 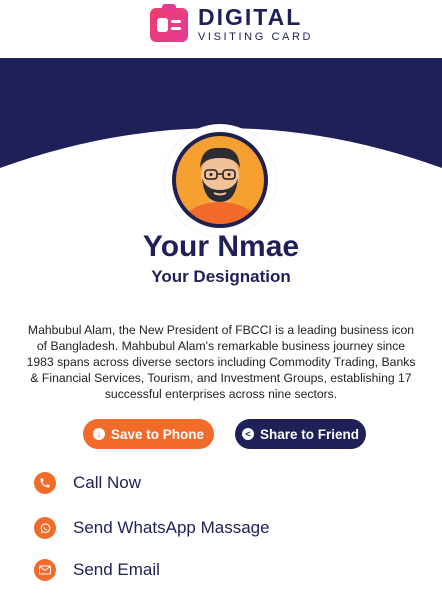 What do you see at coordinates (45, 570) in the screenshot?
I see `email-icon` at bounding box center [45, 570].